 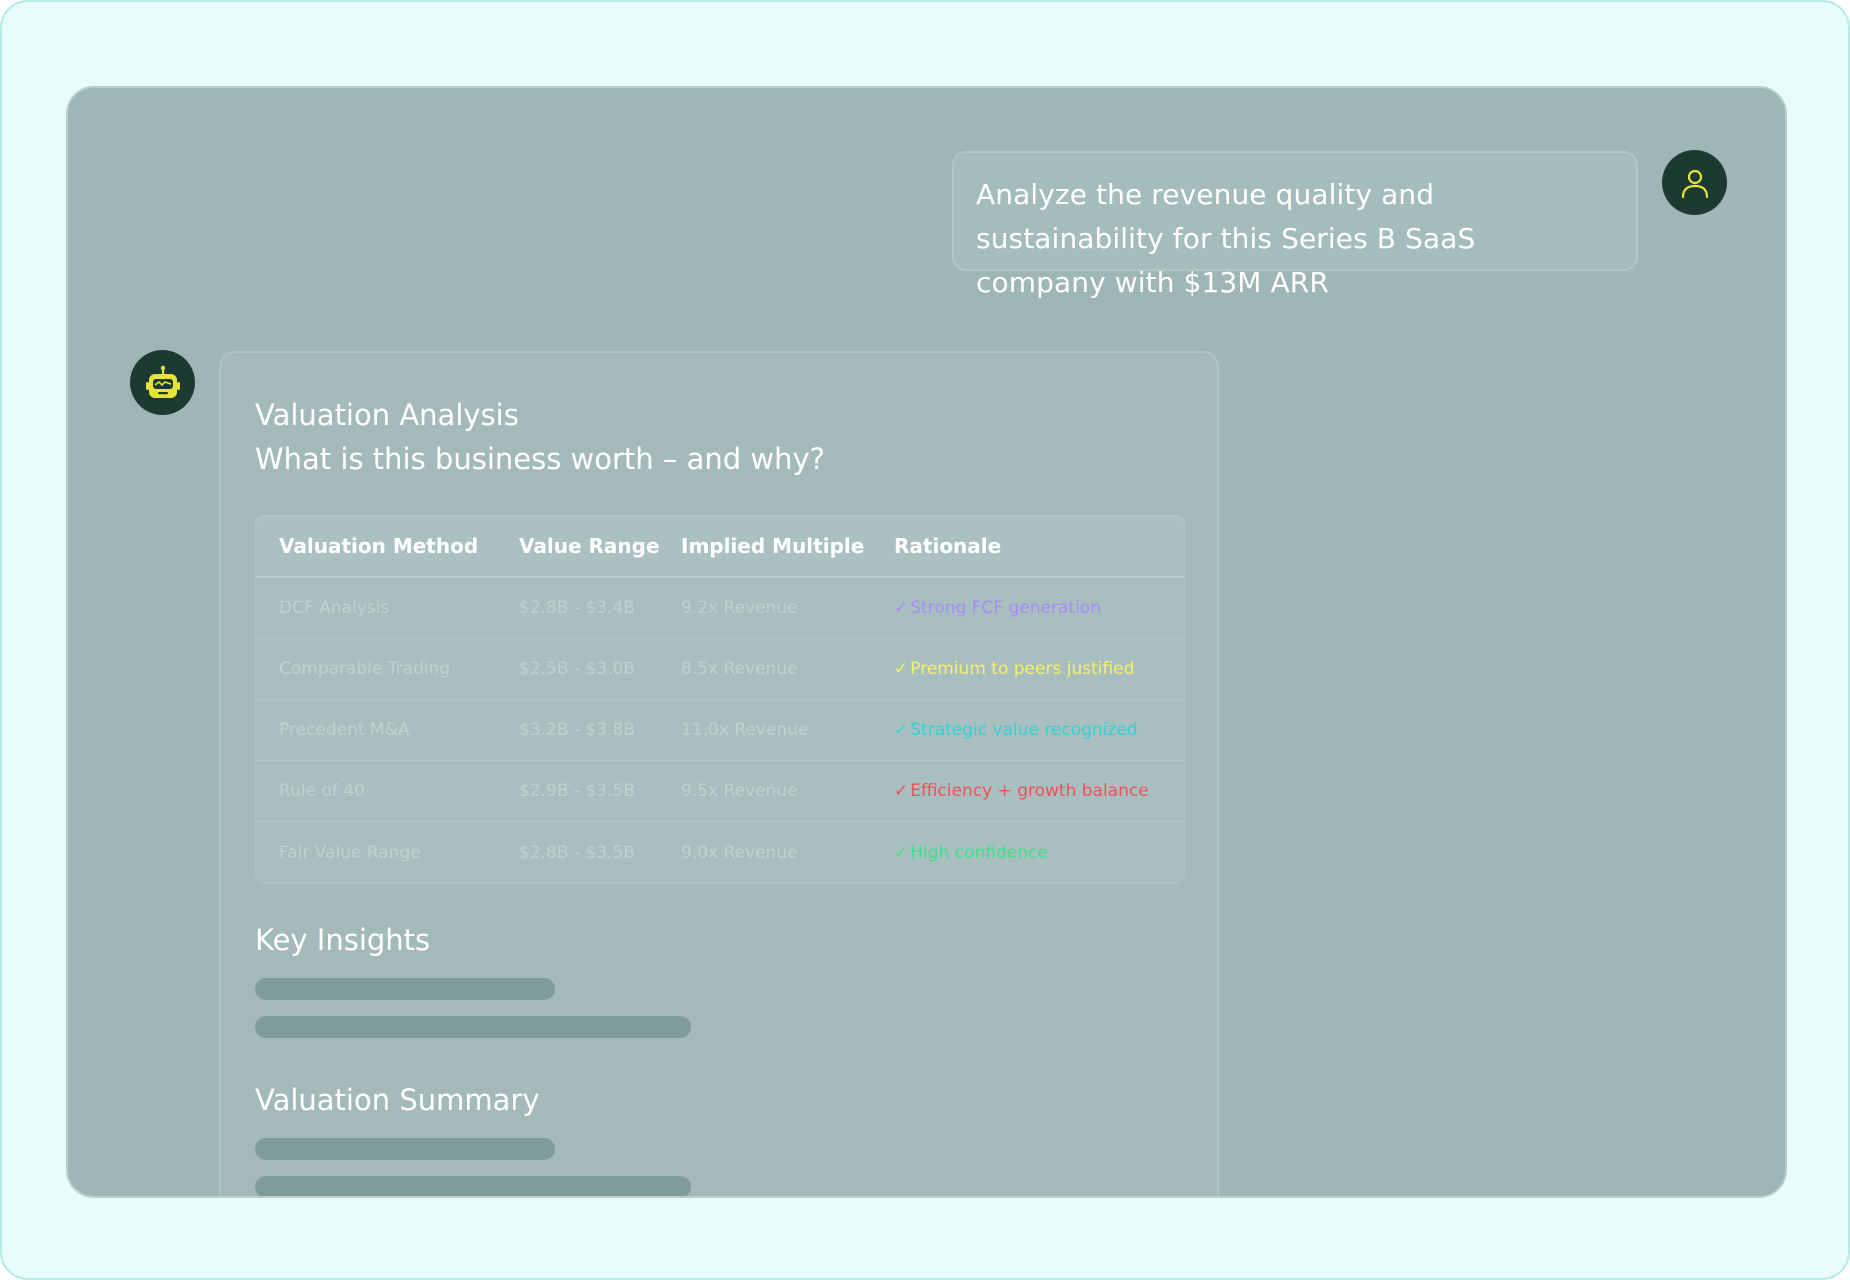 I want to click on cell-multiple: 11.0x Revenue, so click(x=745, y=730).